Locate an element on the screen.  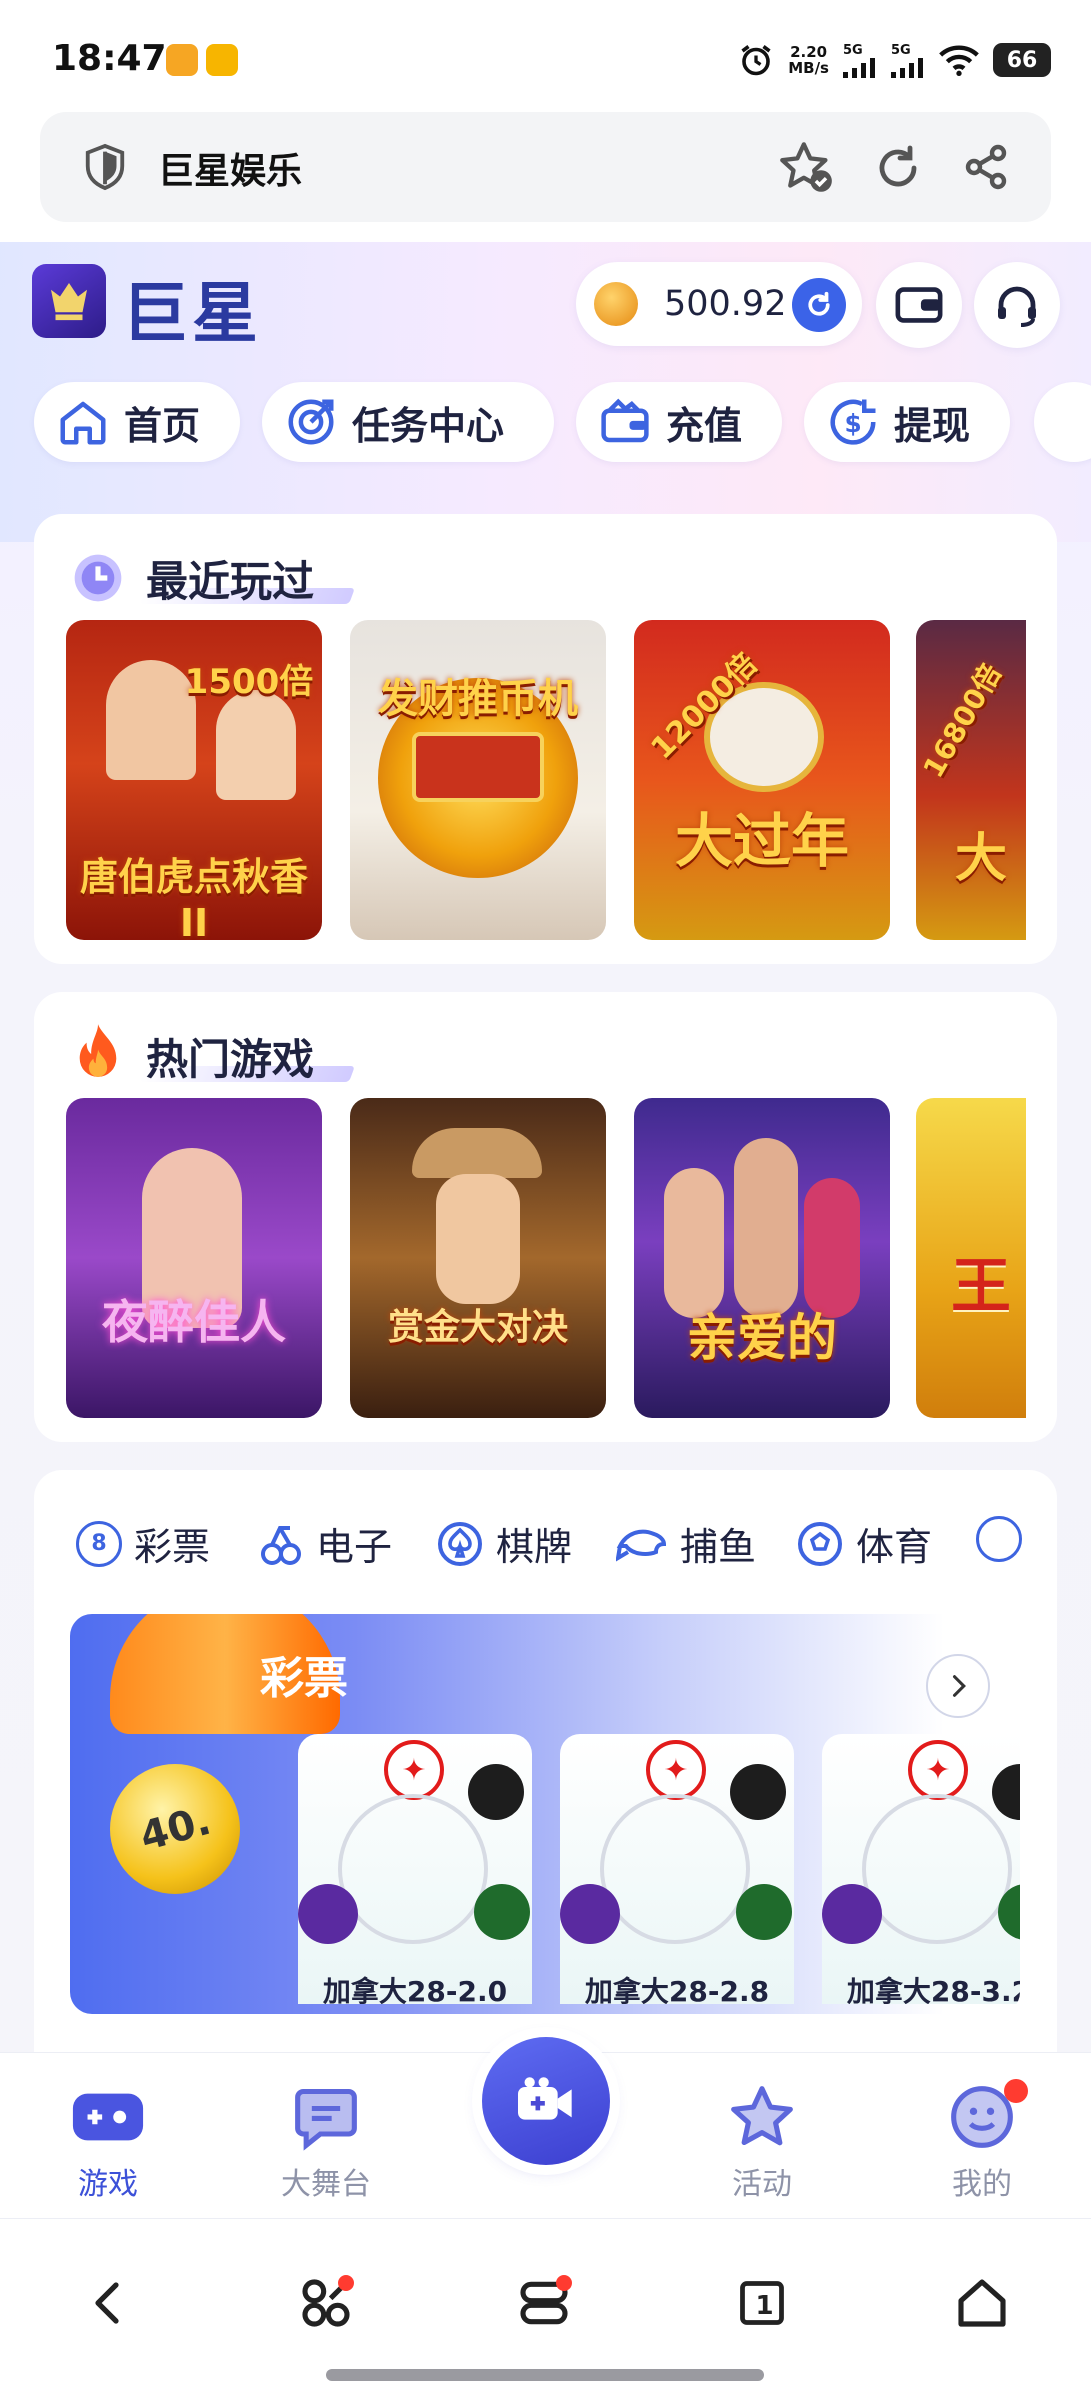
net-speed: 2.20 MB/s is located at coordinates (808, 60).